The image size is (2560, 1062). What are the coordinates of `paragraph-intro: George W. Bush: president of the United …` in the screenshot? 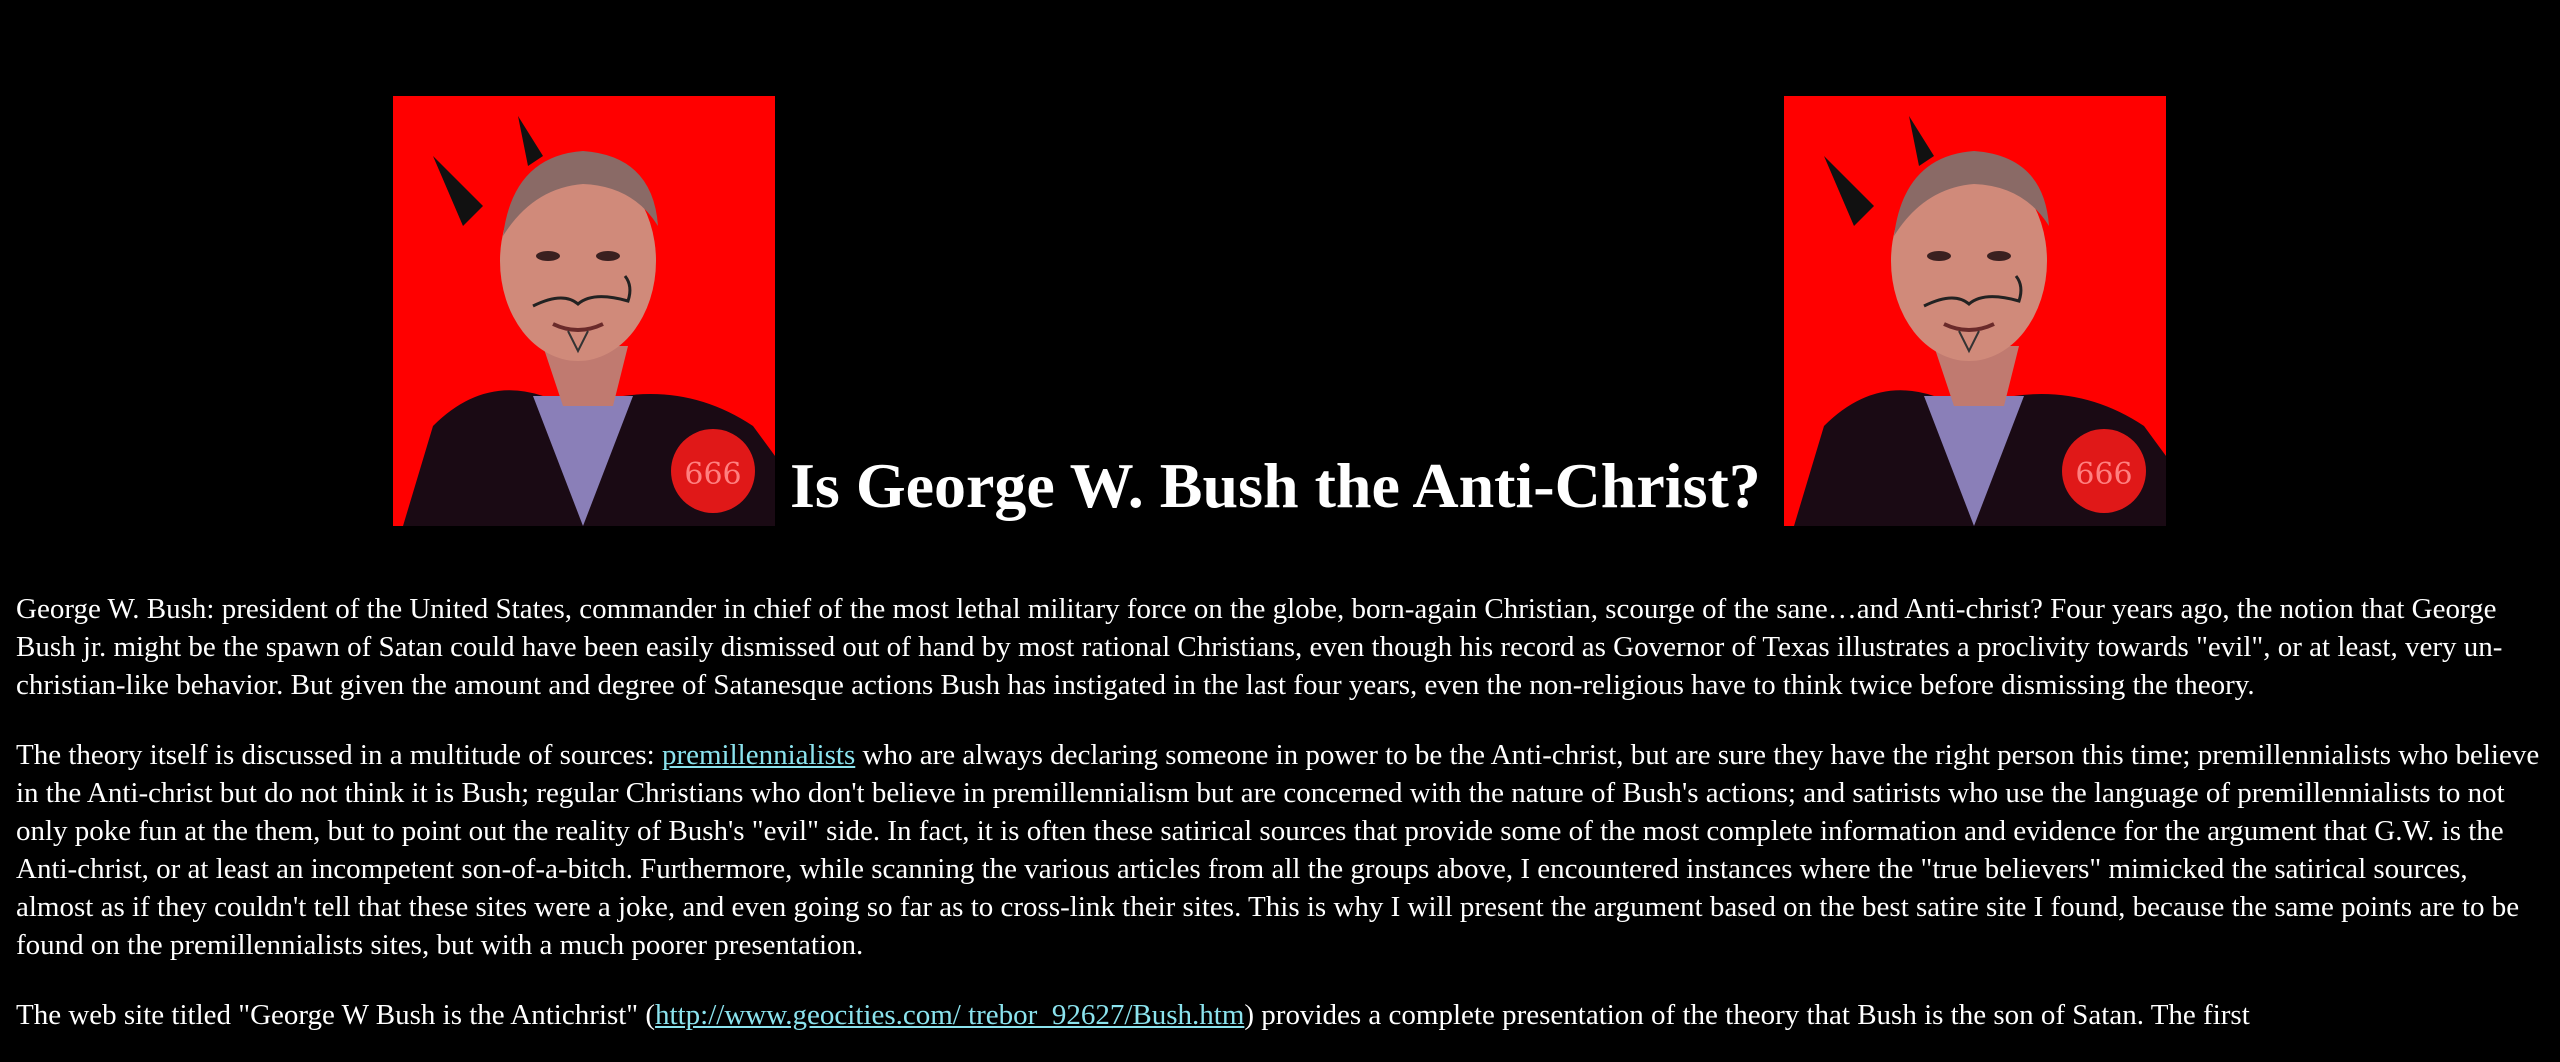 It's located at (1259, 647).